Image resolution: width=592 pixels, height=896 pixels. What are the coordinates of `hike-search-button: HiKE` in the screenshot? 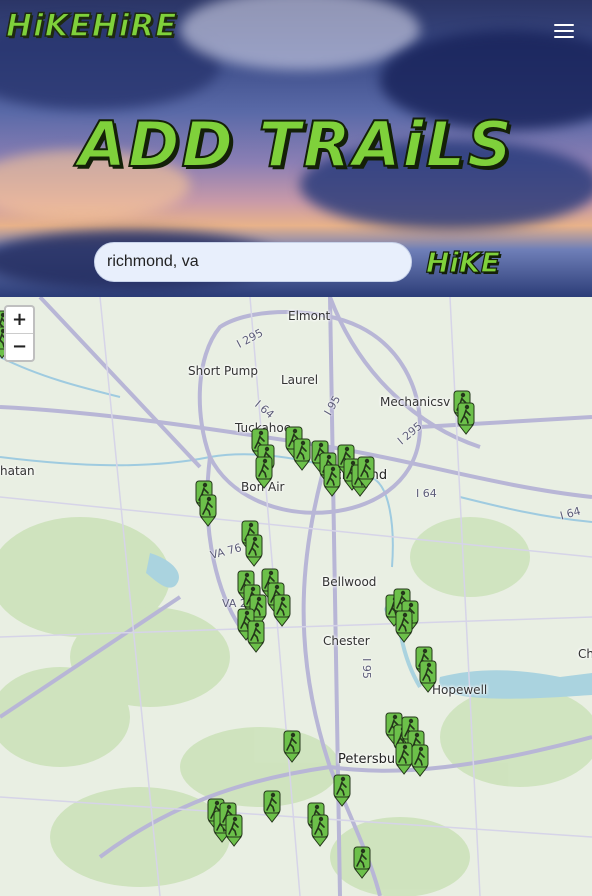 It's located at (462, 262).